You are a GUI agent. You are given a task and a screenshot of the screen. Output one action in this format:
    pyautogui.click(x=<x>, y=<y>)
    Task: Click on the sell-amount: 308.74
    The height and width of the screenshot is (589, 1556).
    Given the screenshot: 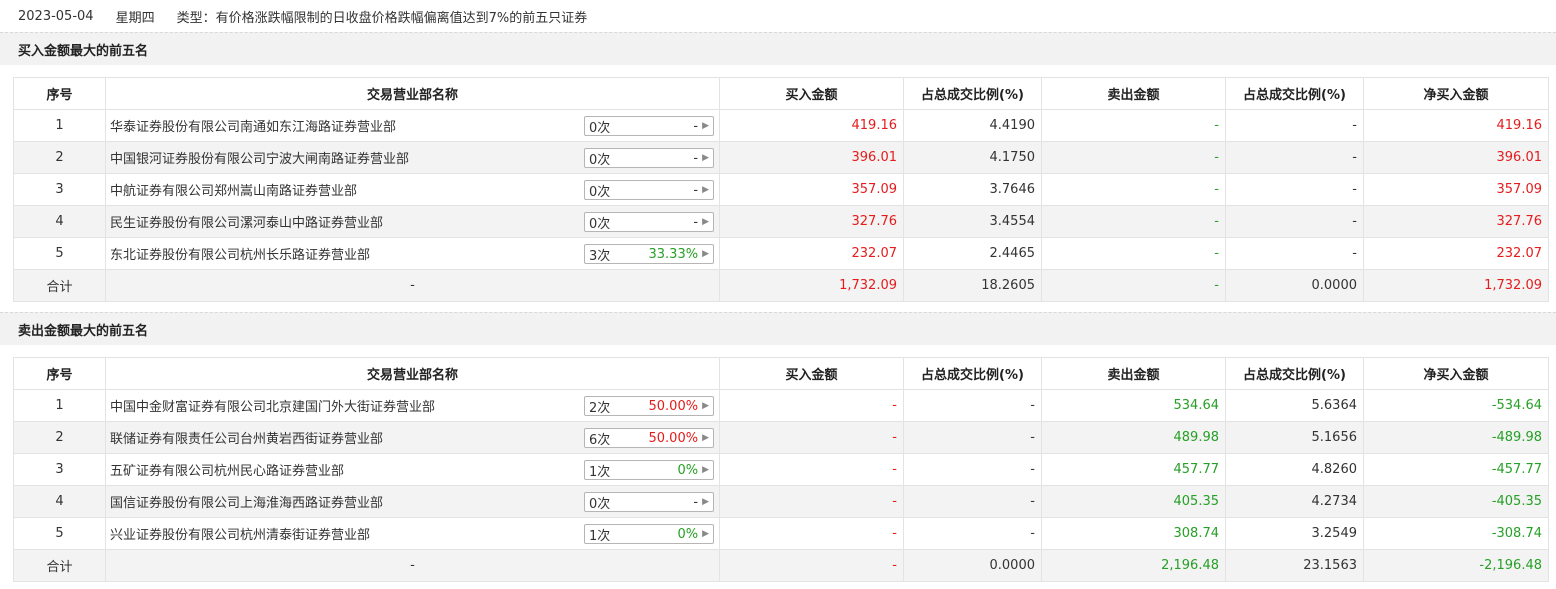 What is the action you would take?
    pyautogui.click(x=1133, y=533)
    